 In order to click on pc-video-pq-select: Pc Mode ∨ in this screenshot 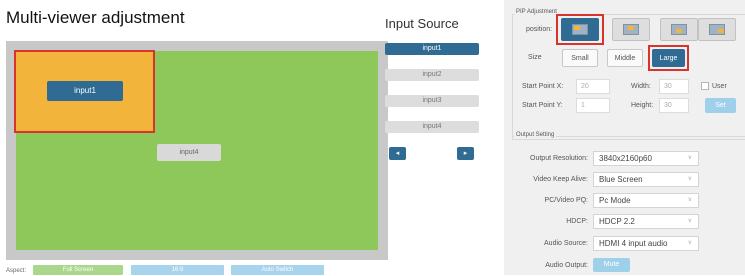, I will do `click(646, 200)`.